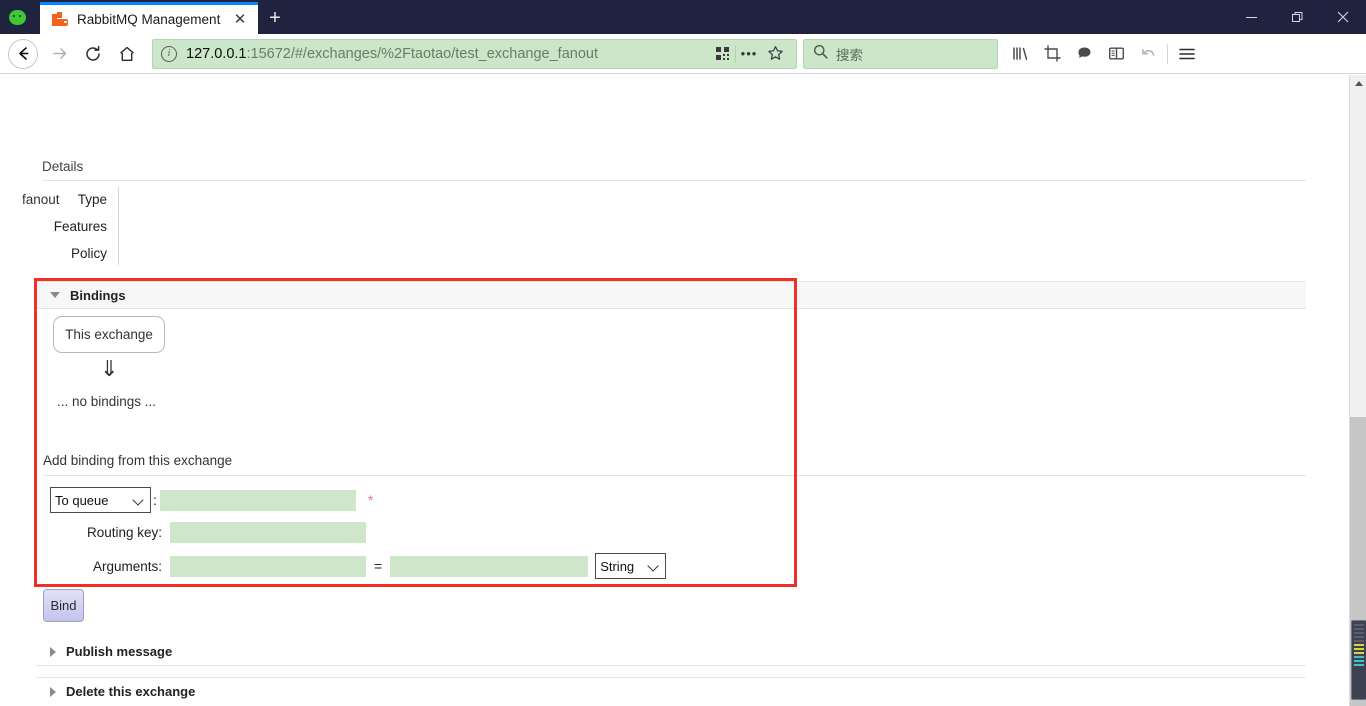 The image size is (1366, 706). I want to click on sidebar-icon, so click(1116, 54).